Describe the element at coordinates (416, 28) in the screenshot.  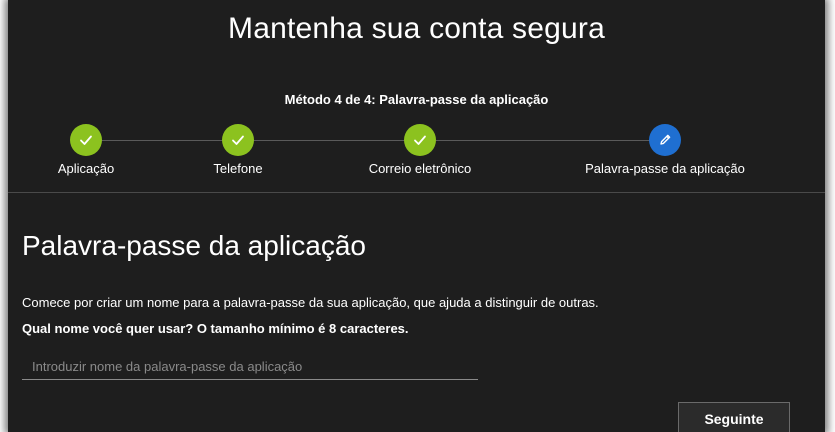
I see `page-title: Mantenha sua conta segura` at that location.